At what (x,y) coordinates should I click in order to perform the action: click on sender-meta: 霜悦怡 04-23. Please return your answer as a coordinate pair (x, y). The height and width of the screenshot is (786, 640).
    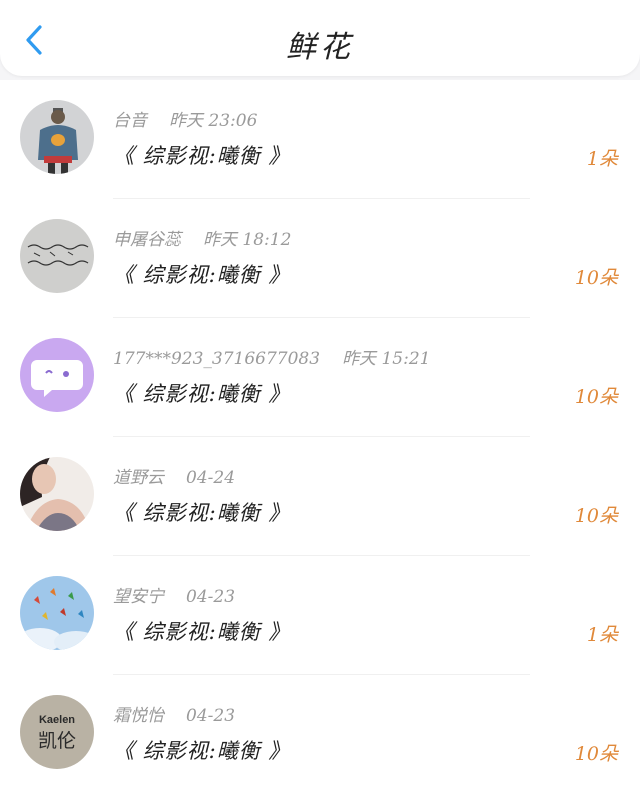
    Looking at the image, I should click on (174, 713).